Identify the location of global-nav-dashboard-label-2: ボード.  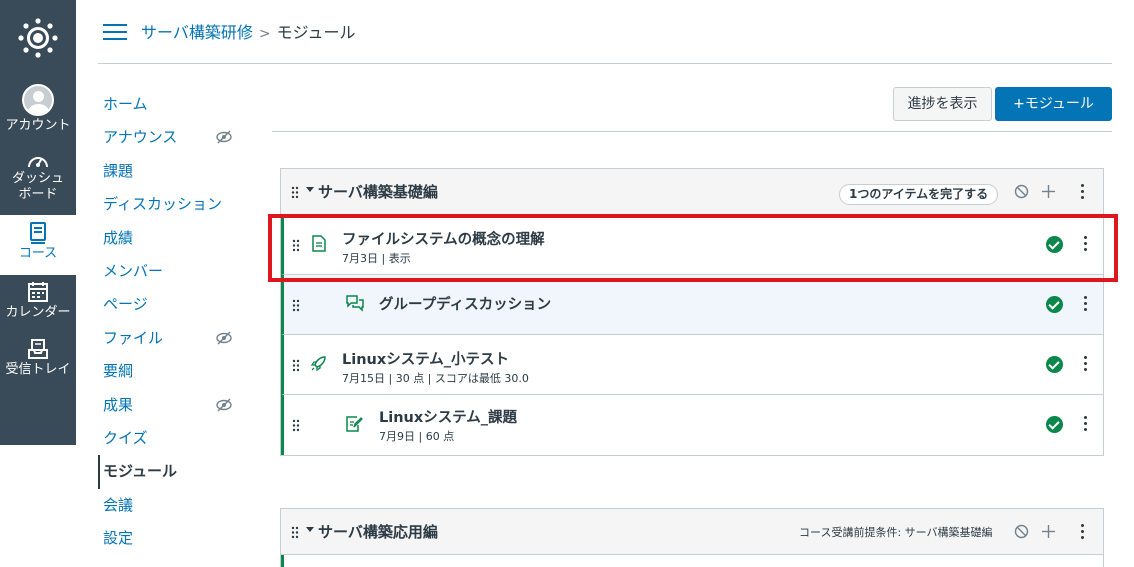
(38, 194).